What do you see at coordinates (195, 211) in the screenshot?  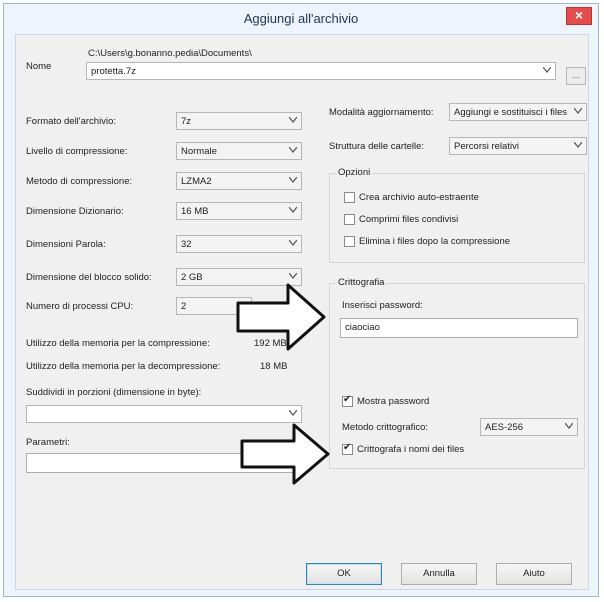 I see `dizionario-value: 16 MB` at bounding box center [195, 211].